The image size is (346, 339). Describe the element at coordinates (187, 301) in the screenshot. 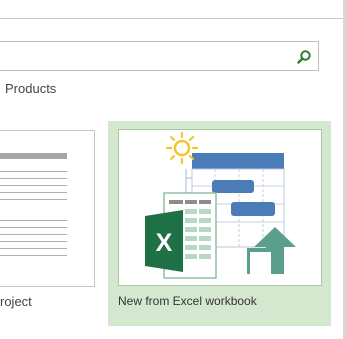

I see `template-caption-new-from-excel: New from Excel workbook` at that location.